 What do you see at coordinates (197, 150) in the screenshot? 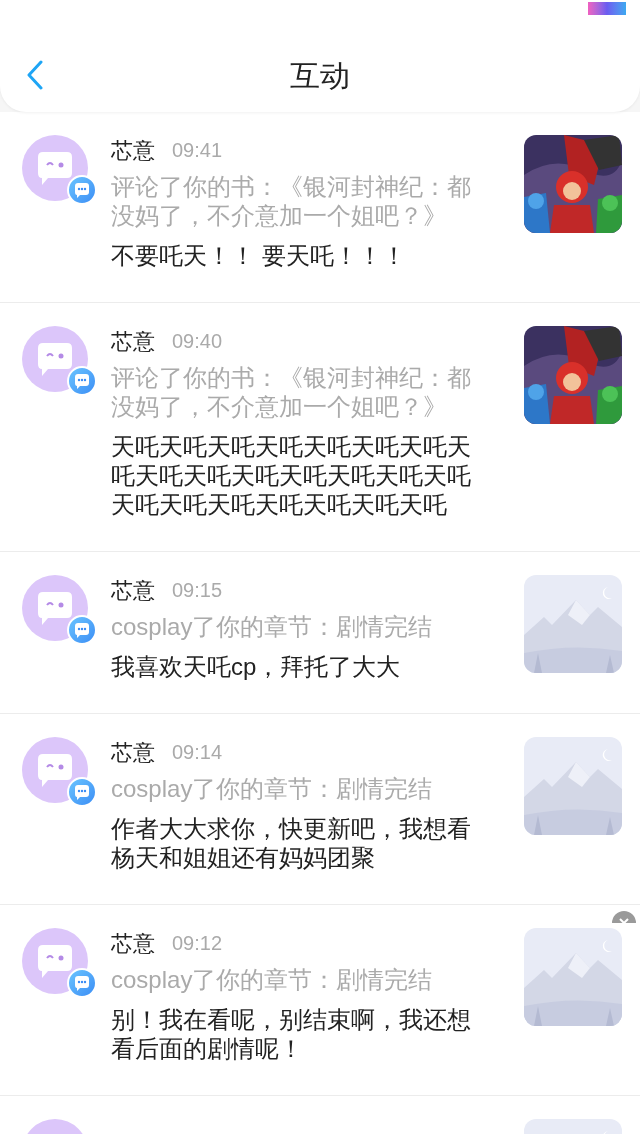
I see `message-time: 09:41` at bounding box center [197, 150].